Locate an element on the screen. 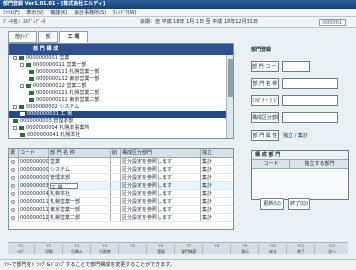 Image resolution: width=356 pixels, height=270 pixels. tree-node: 0000000012 営業二部 is located at coordinates (121, 86).